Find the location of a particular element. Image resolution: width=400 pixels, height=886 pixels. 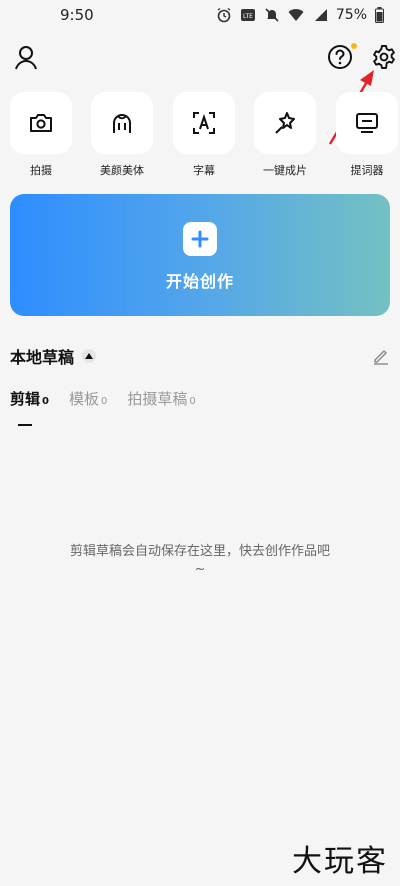

battery-percent: 75% is located at coordinates (351, 15).